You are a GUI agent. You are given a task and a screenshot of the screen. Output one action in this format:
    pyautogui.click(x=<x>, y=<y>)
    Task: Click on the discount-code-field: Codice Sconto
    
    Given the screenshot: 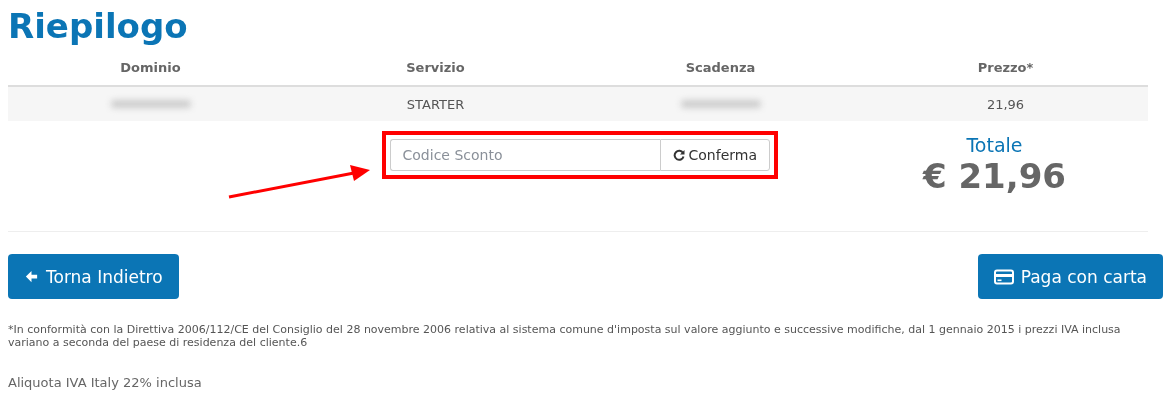 What is the action you would take?
    pyautogui.click(x=524, y=155)
    